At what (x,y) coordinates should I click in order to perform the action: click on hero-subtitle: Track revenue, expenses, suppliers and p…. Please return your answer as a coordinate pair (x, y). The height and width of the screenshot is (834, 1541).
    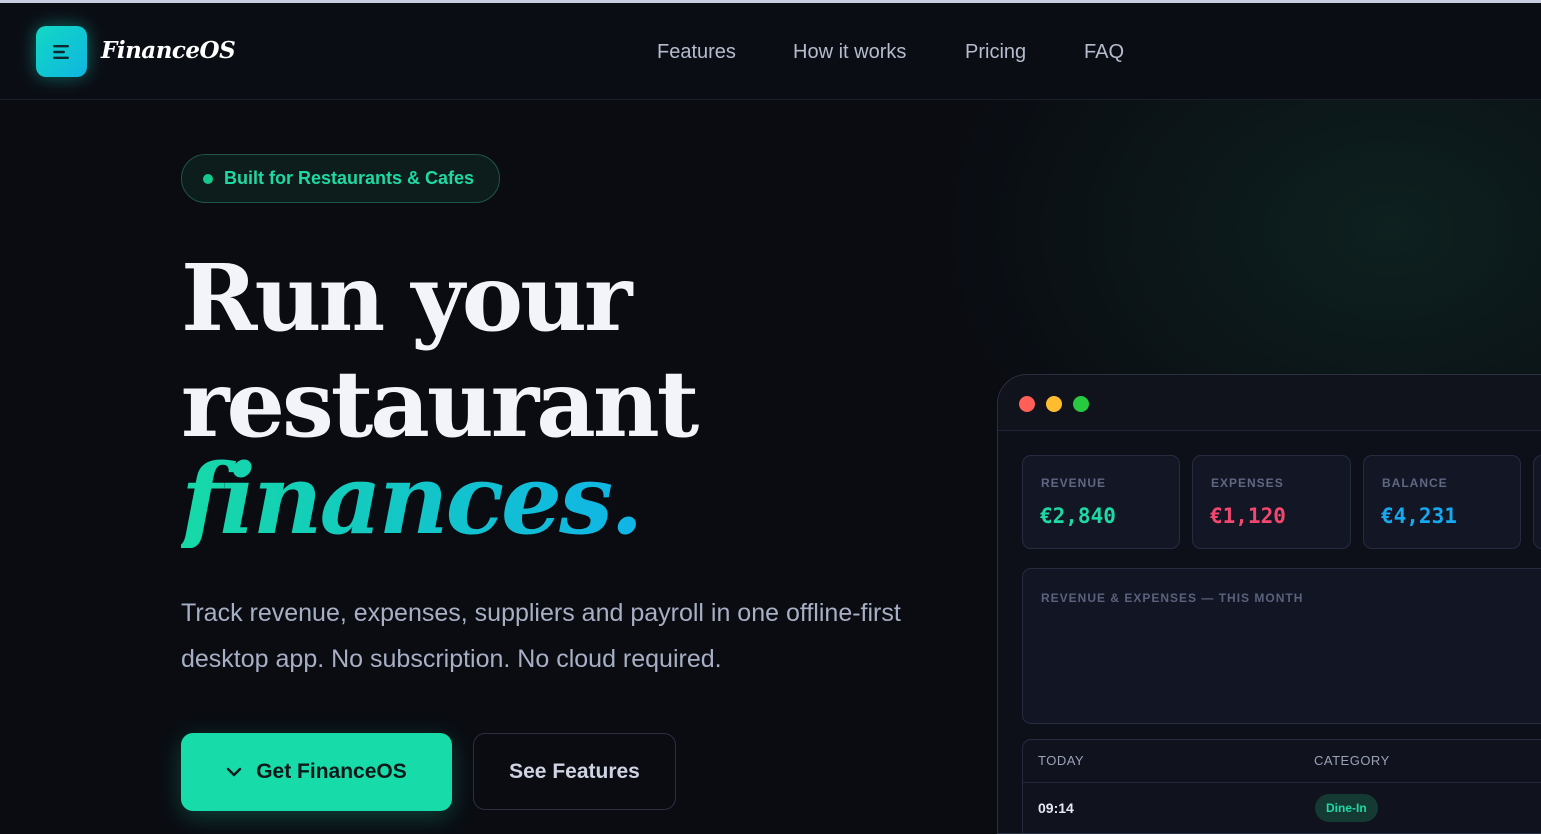
    Looking at the image, I should click on (541, 636).